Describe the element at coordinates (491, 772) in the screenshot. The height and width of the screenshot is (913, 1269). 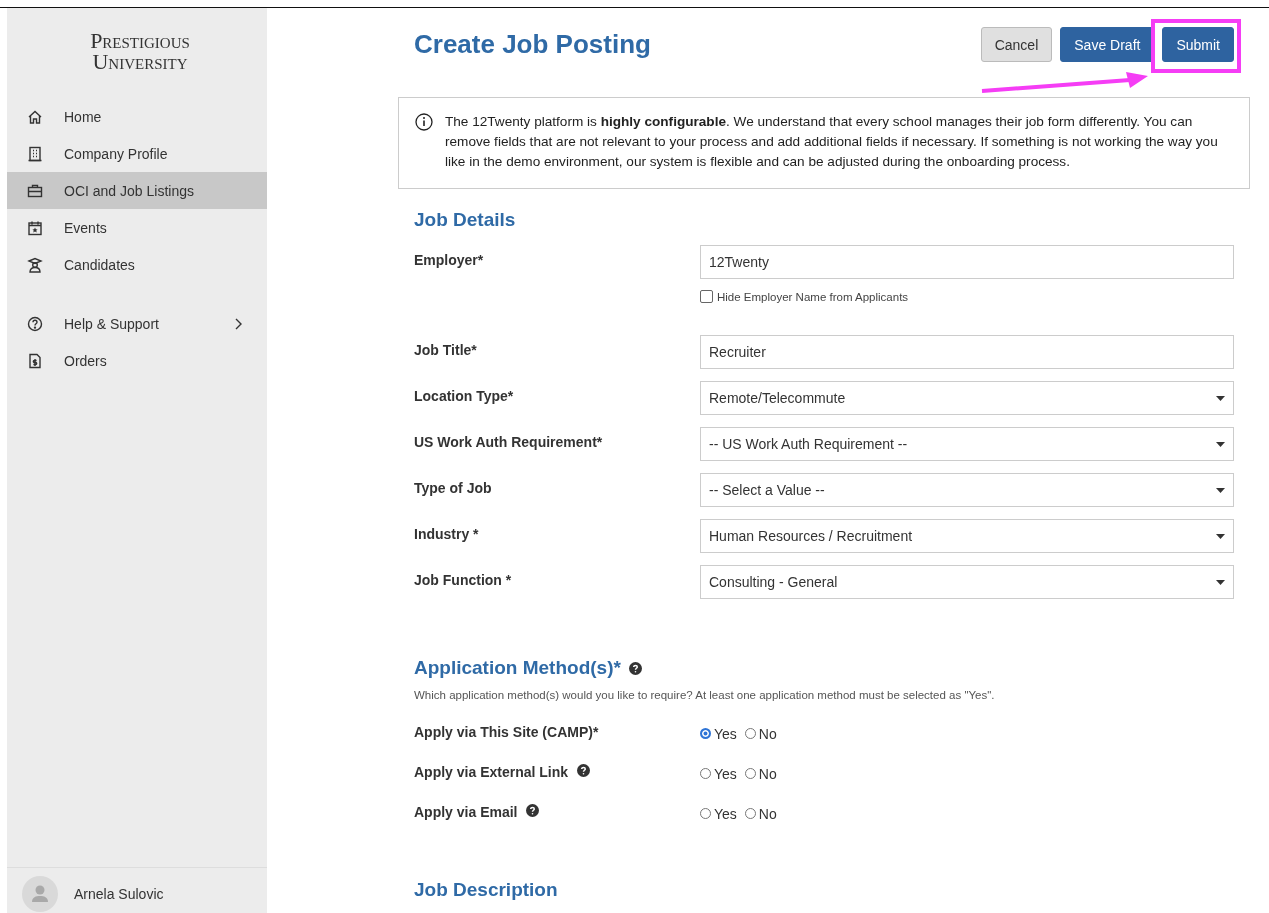
I see `field-label: Apply via External Link` at that location.